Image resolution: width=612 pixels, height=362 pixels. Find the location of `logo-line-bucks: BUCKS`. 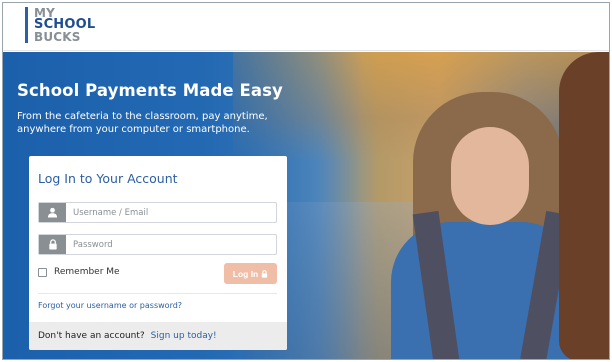

logo-line-bucks: BUCKS is located at coordinates (57, 37).